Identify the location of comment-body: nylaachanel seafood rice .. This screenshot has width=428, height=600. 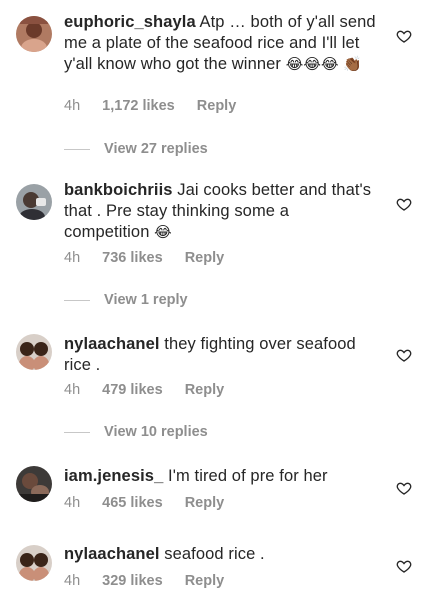
(220, 554).